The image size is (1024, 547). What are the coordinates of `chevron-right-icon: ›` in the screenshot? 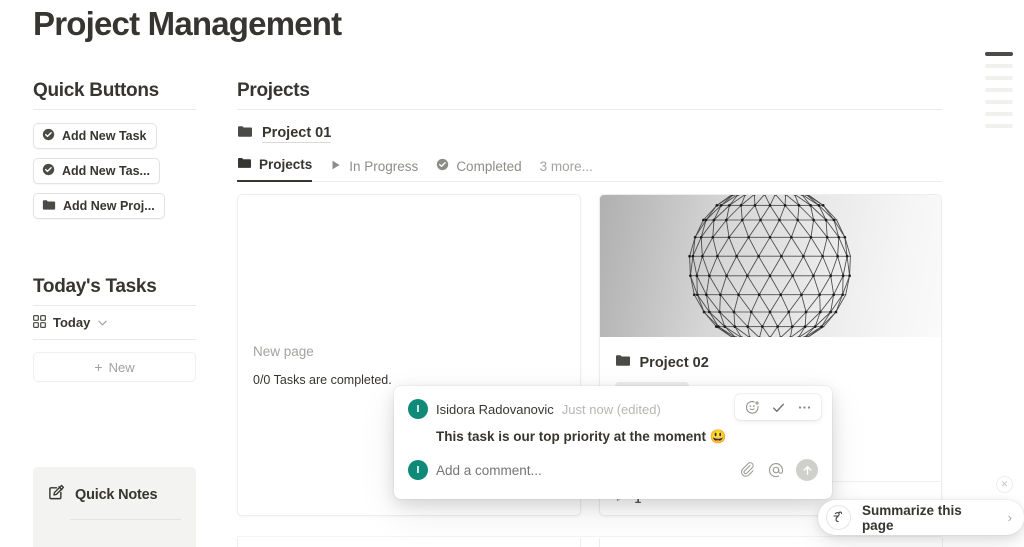 It's located at (1009, 517).